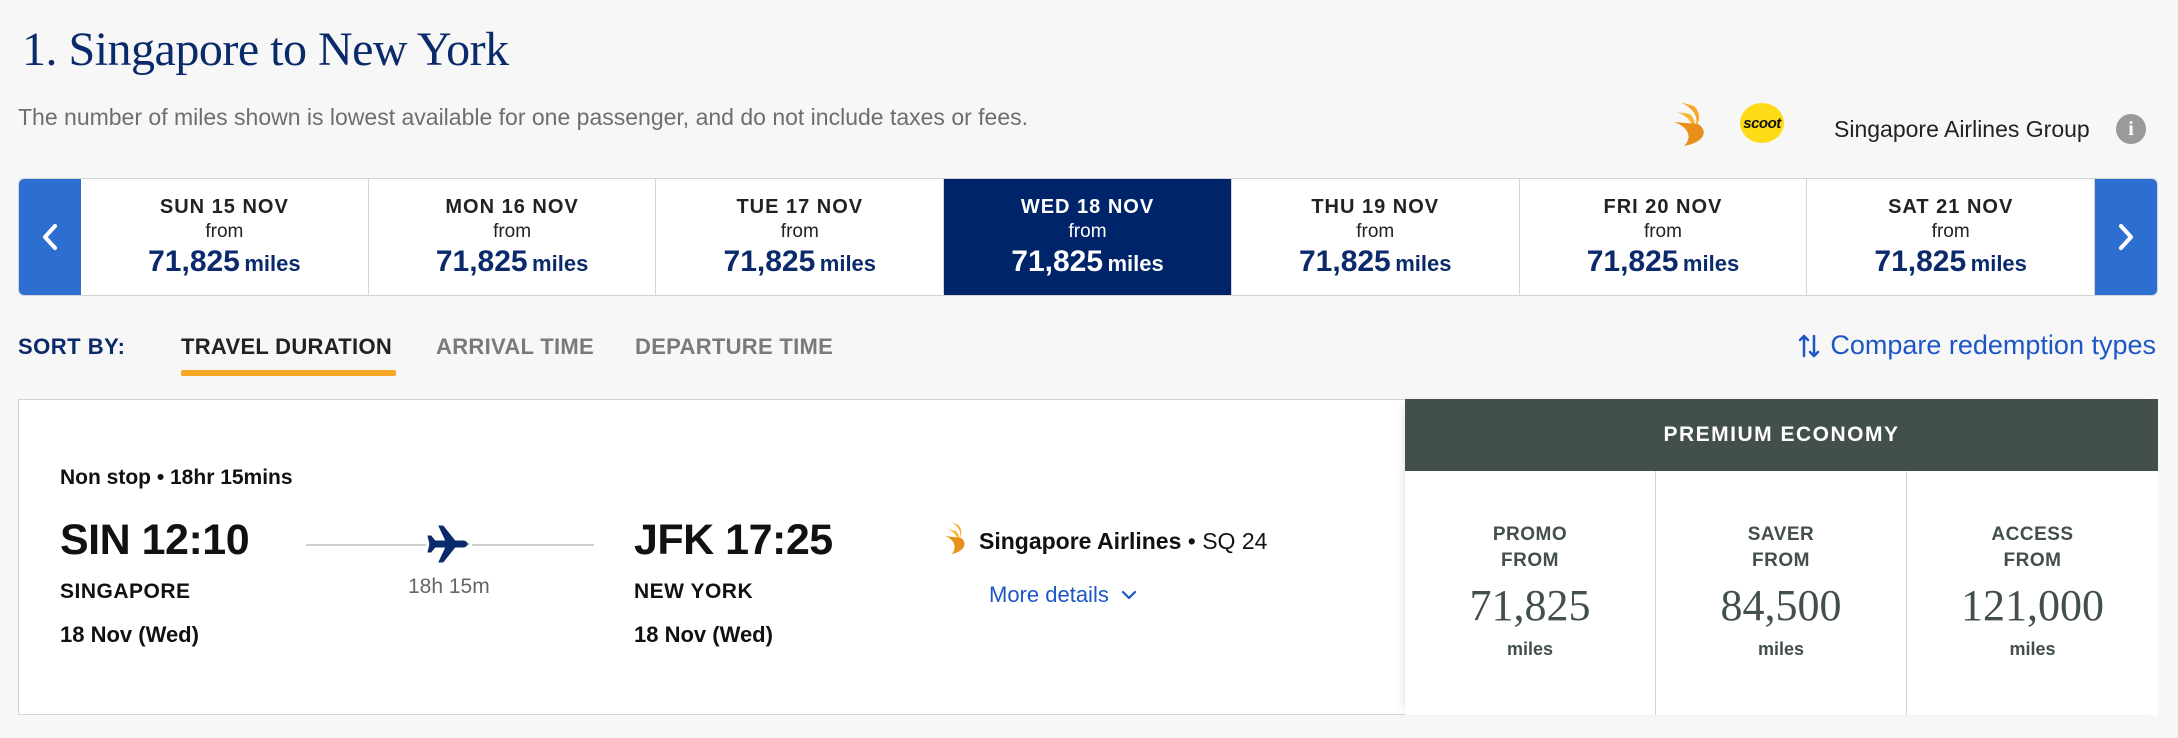 The height and width of the screenshot is (738, 2178). Describe the element at coordinates (125, 591) in the screenshot. I see `departure-city: SINGAPORE` at that location.